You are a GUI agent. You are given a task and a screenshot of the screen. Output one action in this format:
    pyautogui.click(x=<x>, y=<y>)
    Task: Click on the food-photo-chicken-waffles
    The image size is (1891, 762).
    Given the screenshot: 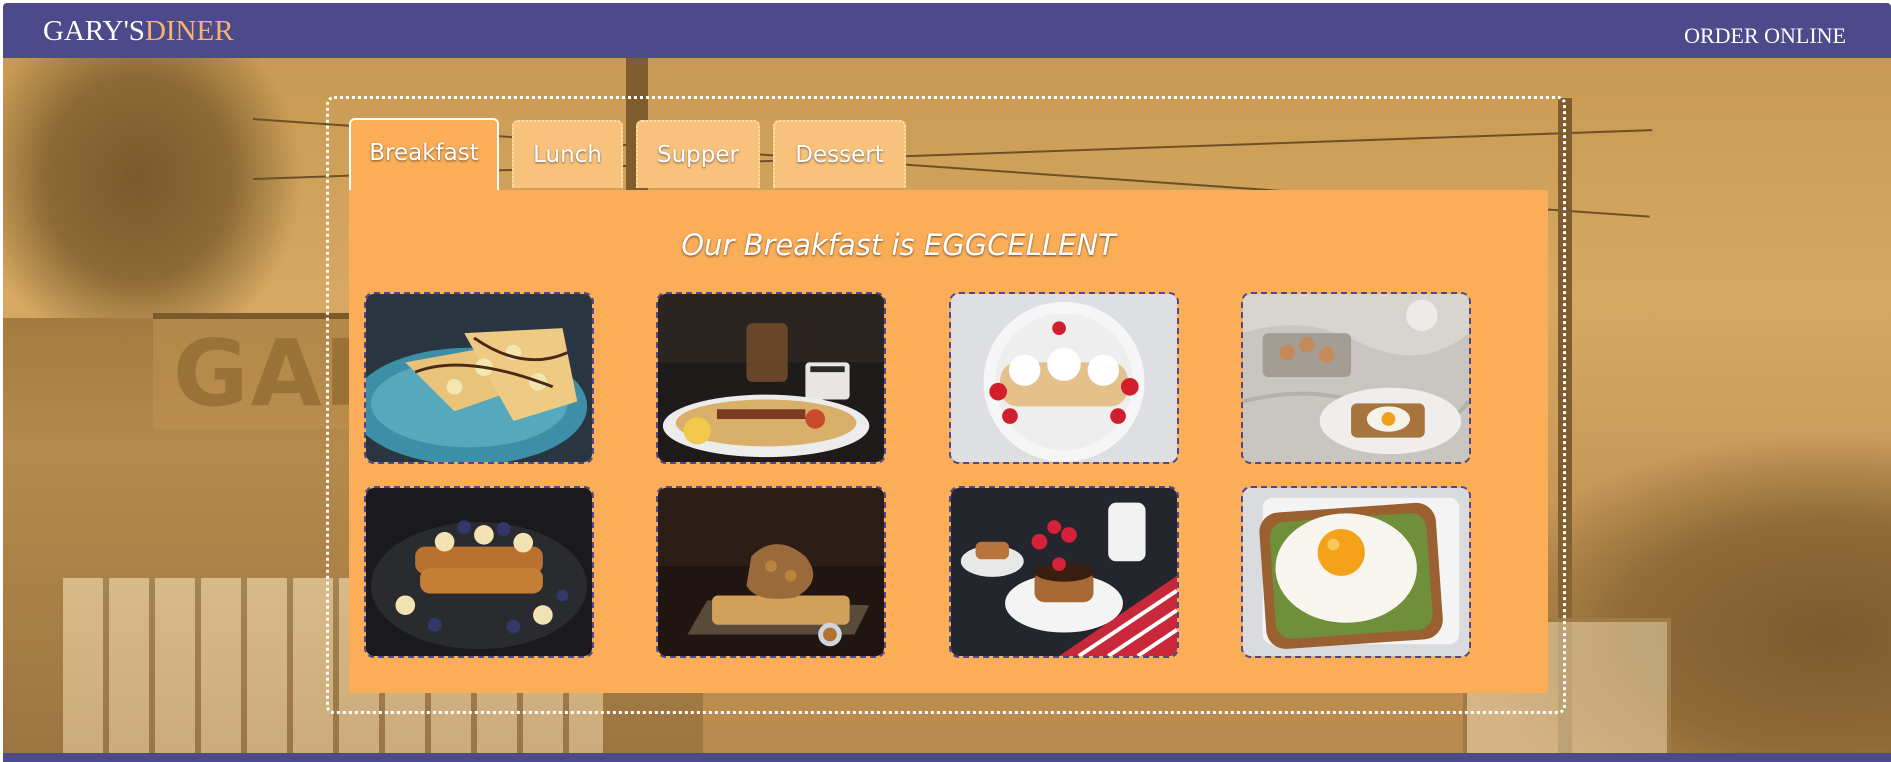 What is the action you would take?
    pyautogui.click(x=771, y=572)
    